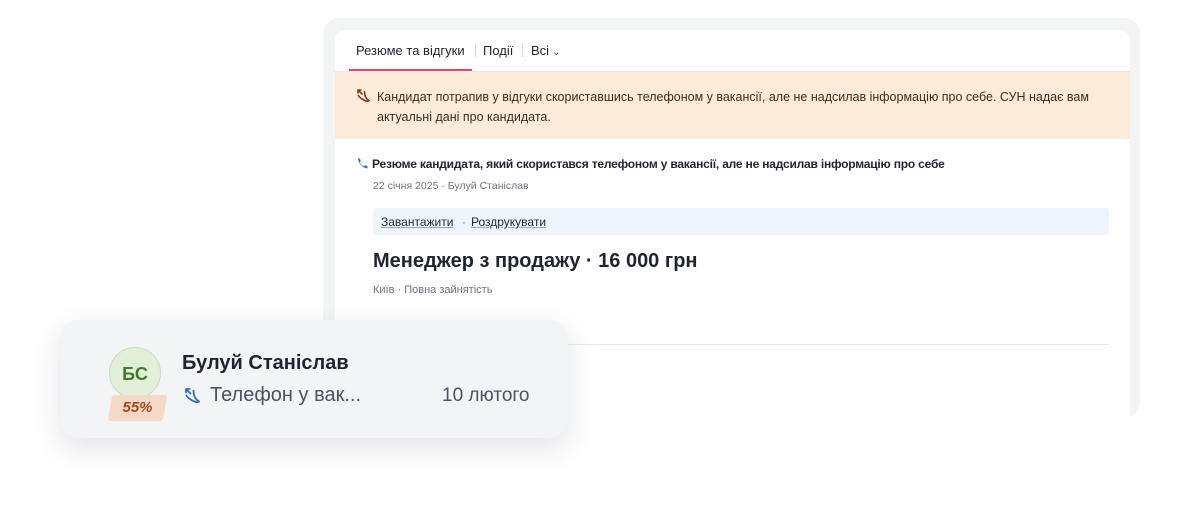 The width and height of the screenshot is (1200, 510). I want to click on candidate-name: Булуй Станіслав, so click(265, 363).